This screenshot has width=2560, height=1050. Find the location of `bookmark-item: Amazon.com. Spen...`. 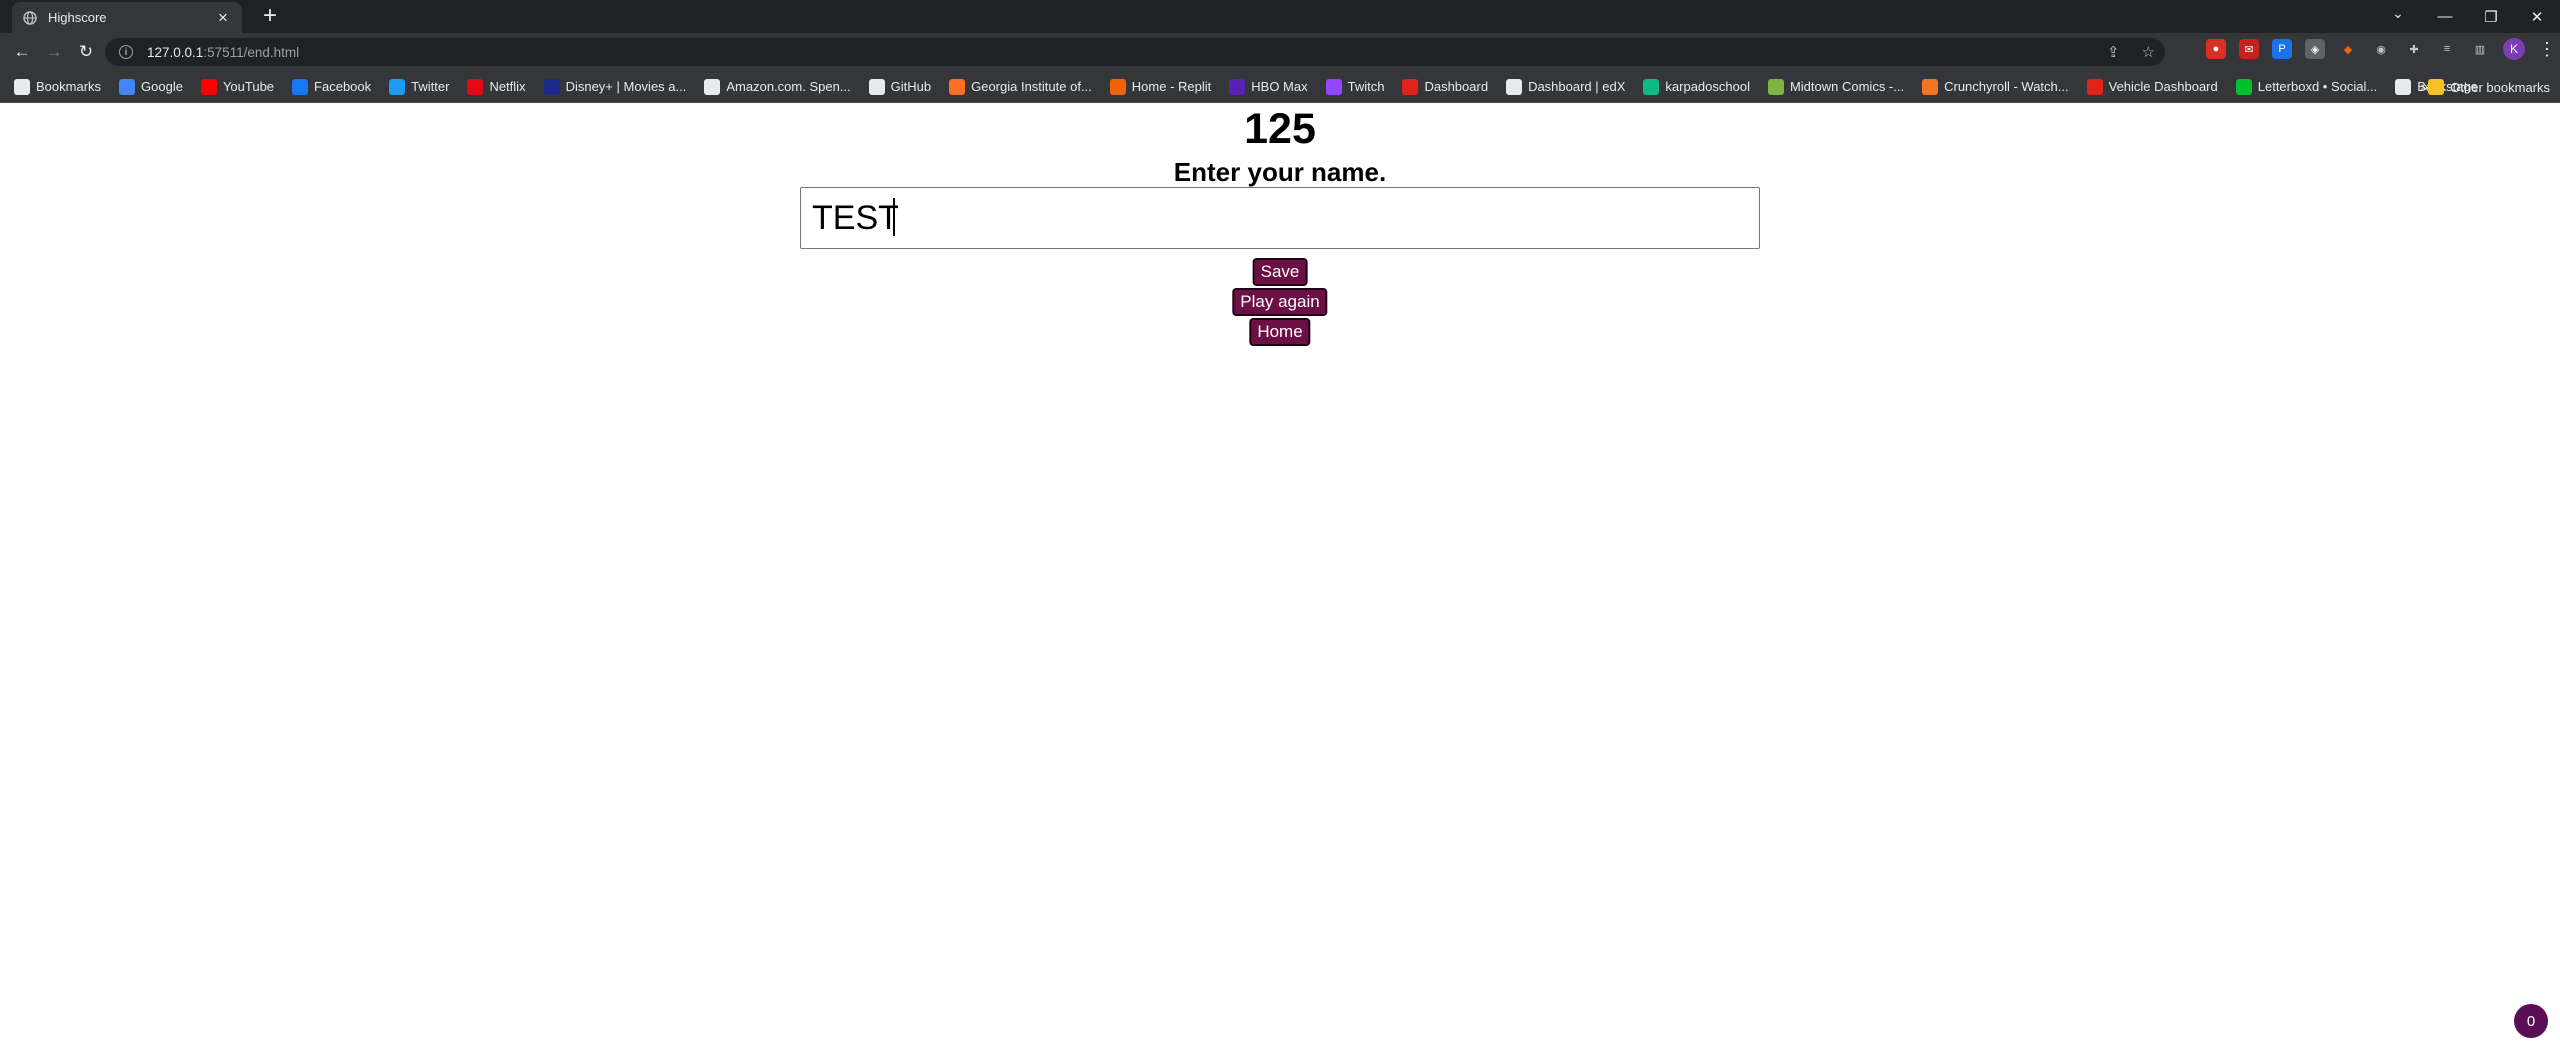

bookmark-item: Amazon.com. Spen... is located at coordinates (777, 86).